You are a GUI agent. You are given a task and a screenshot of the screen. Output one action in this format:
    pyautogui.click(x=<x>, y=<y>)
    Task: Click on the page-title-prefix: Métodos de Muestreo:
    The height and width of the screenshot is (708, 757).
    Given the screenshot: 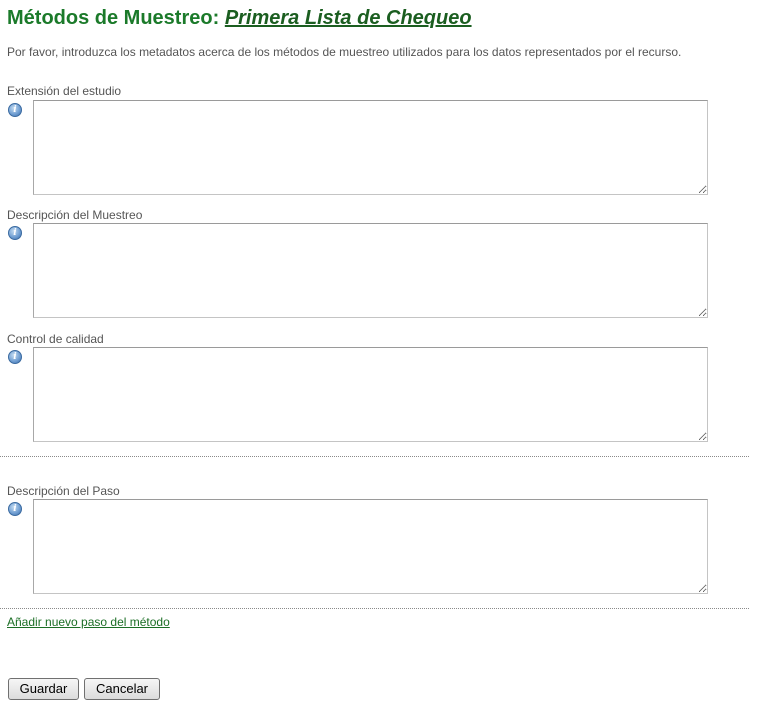 What is the action you would take?
    pyautogui.click(x=113, y=18)
    